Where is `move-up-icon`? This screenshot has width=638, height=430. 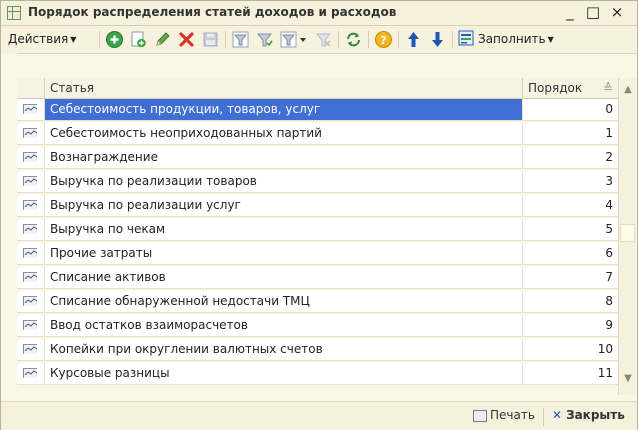
move-up-icon is located at coordinates (413, 39).